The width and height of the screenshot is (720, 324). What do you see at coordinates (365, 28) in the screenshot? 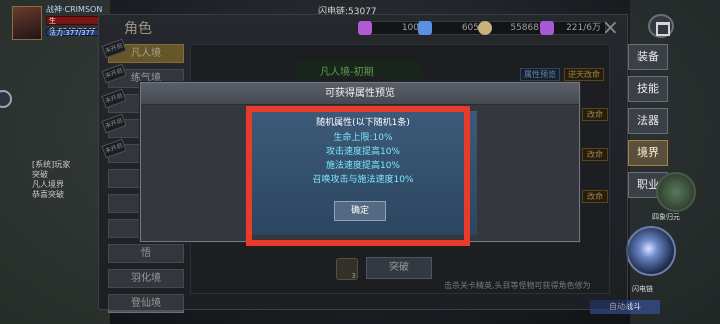
I see `gem-icon` at bounding box center [365, 28].